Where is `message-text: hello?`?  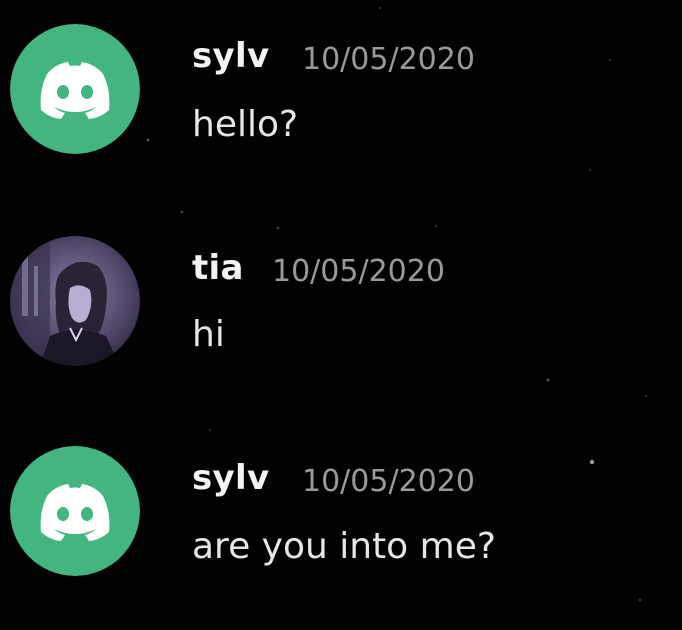
message-text: hello? is located at coordinates (245, 124).